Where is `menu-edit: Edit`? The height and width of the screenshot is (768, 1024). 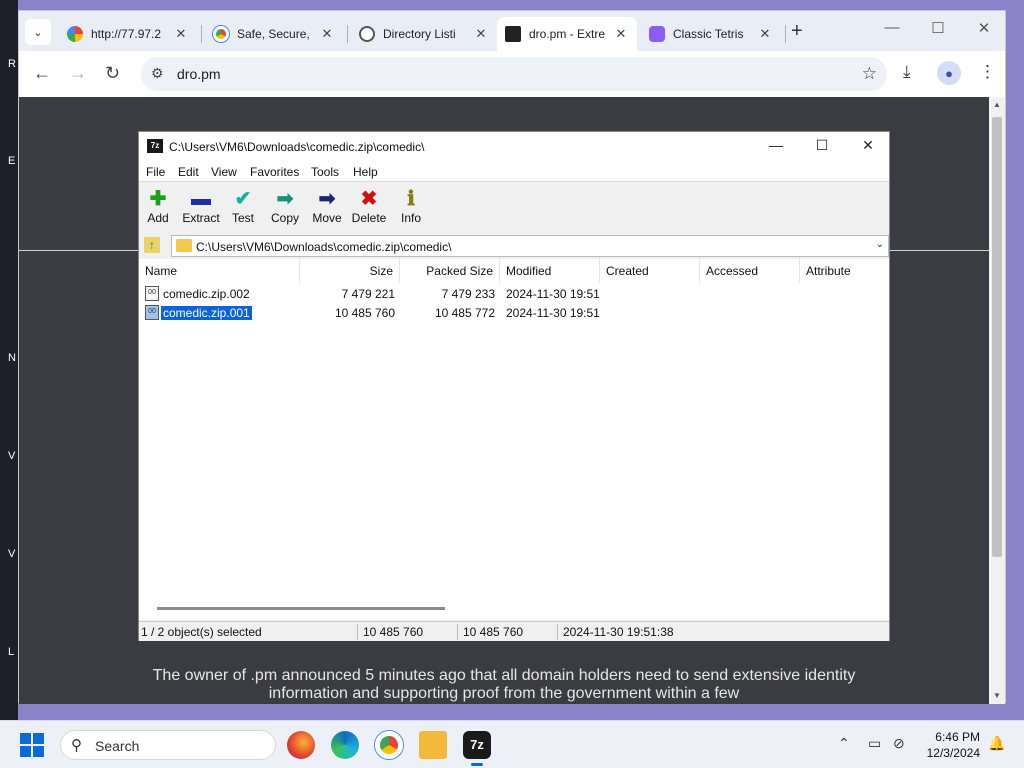 menu-edit: Edit is located at coordinates (188, 172).